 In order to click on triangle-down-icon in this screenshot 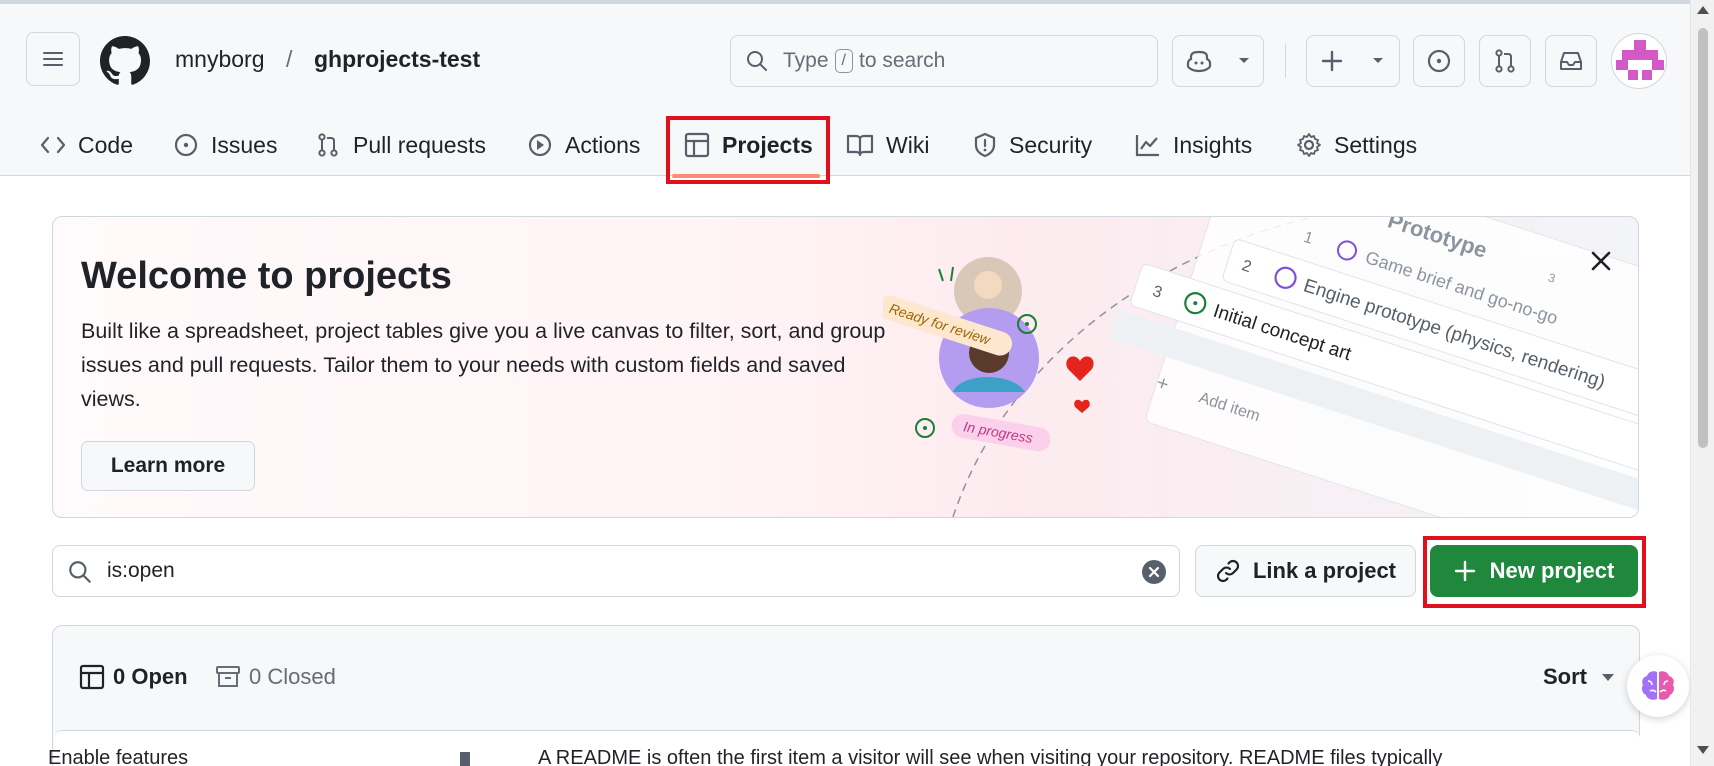, I will do `click(1608, 677)`.